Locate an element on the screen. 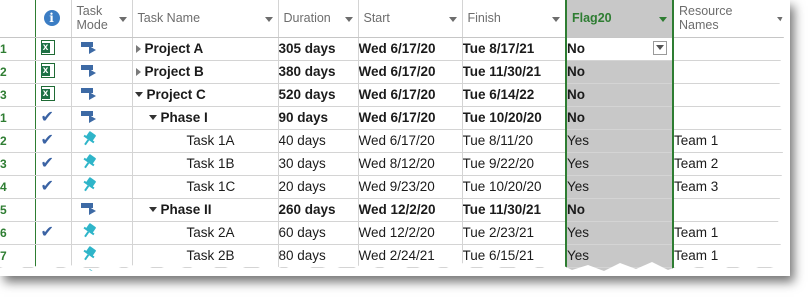 The width and height of the screenshot is (808, 304). start-cell: Wed 9/23/20 is located at coordinates (410, 187).